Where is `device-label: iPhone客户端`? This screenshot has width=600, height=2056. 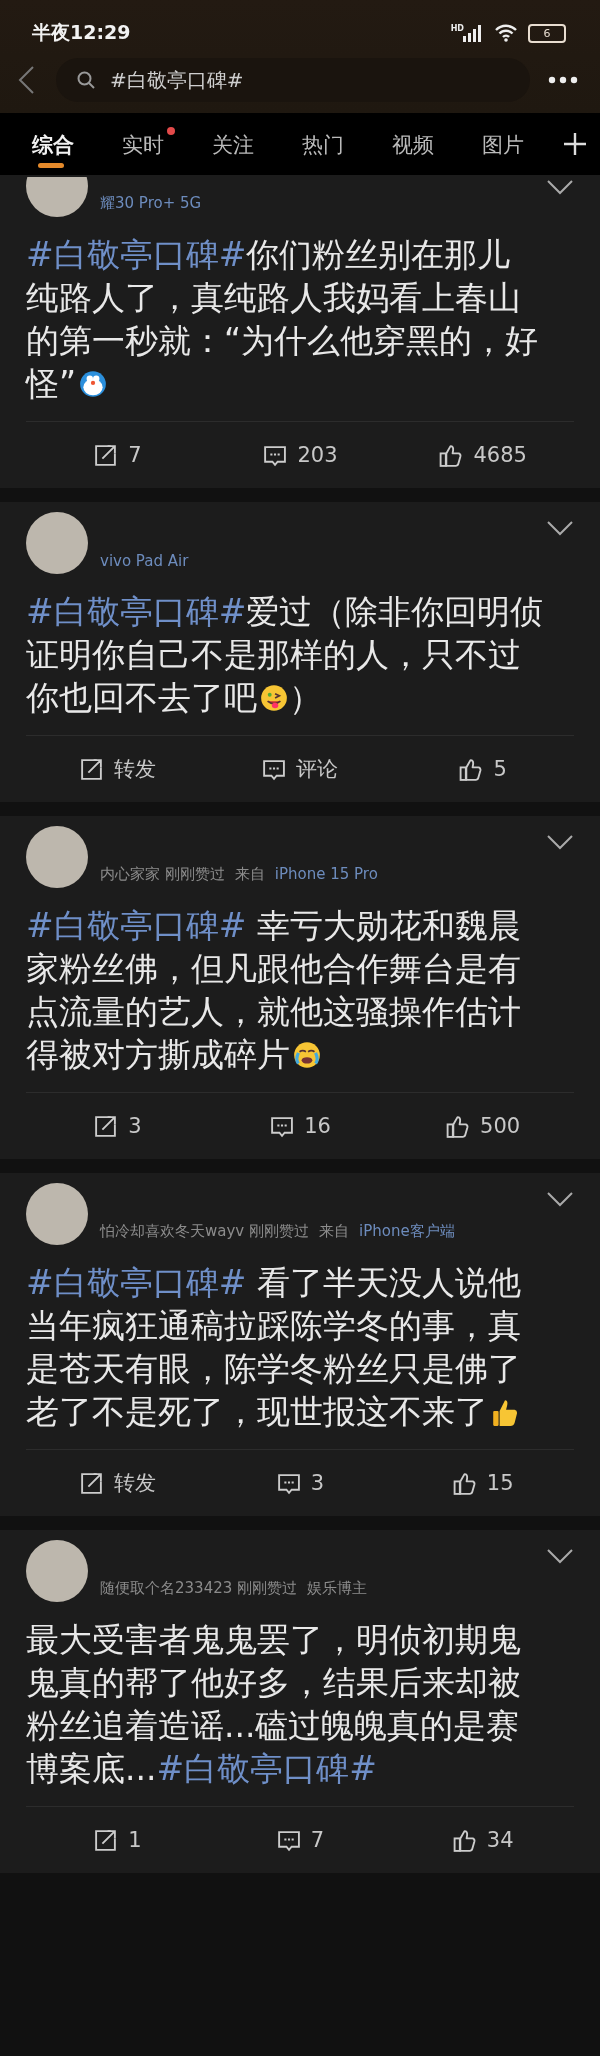
device-label: iPhone客户端 is located at coordinates (407, 1231).